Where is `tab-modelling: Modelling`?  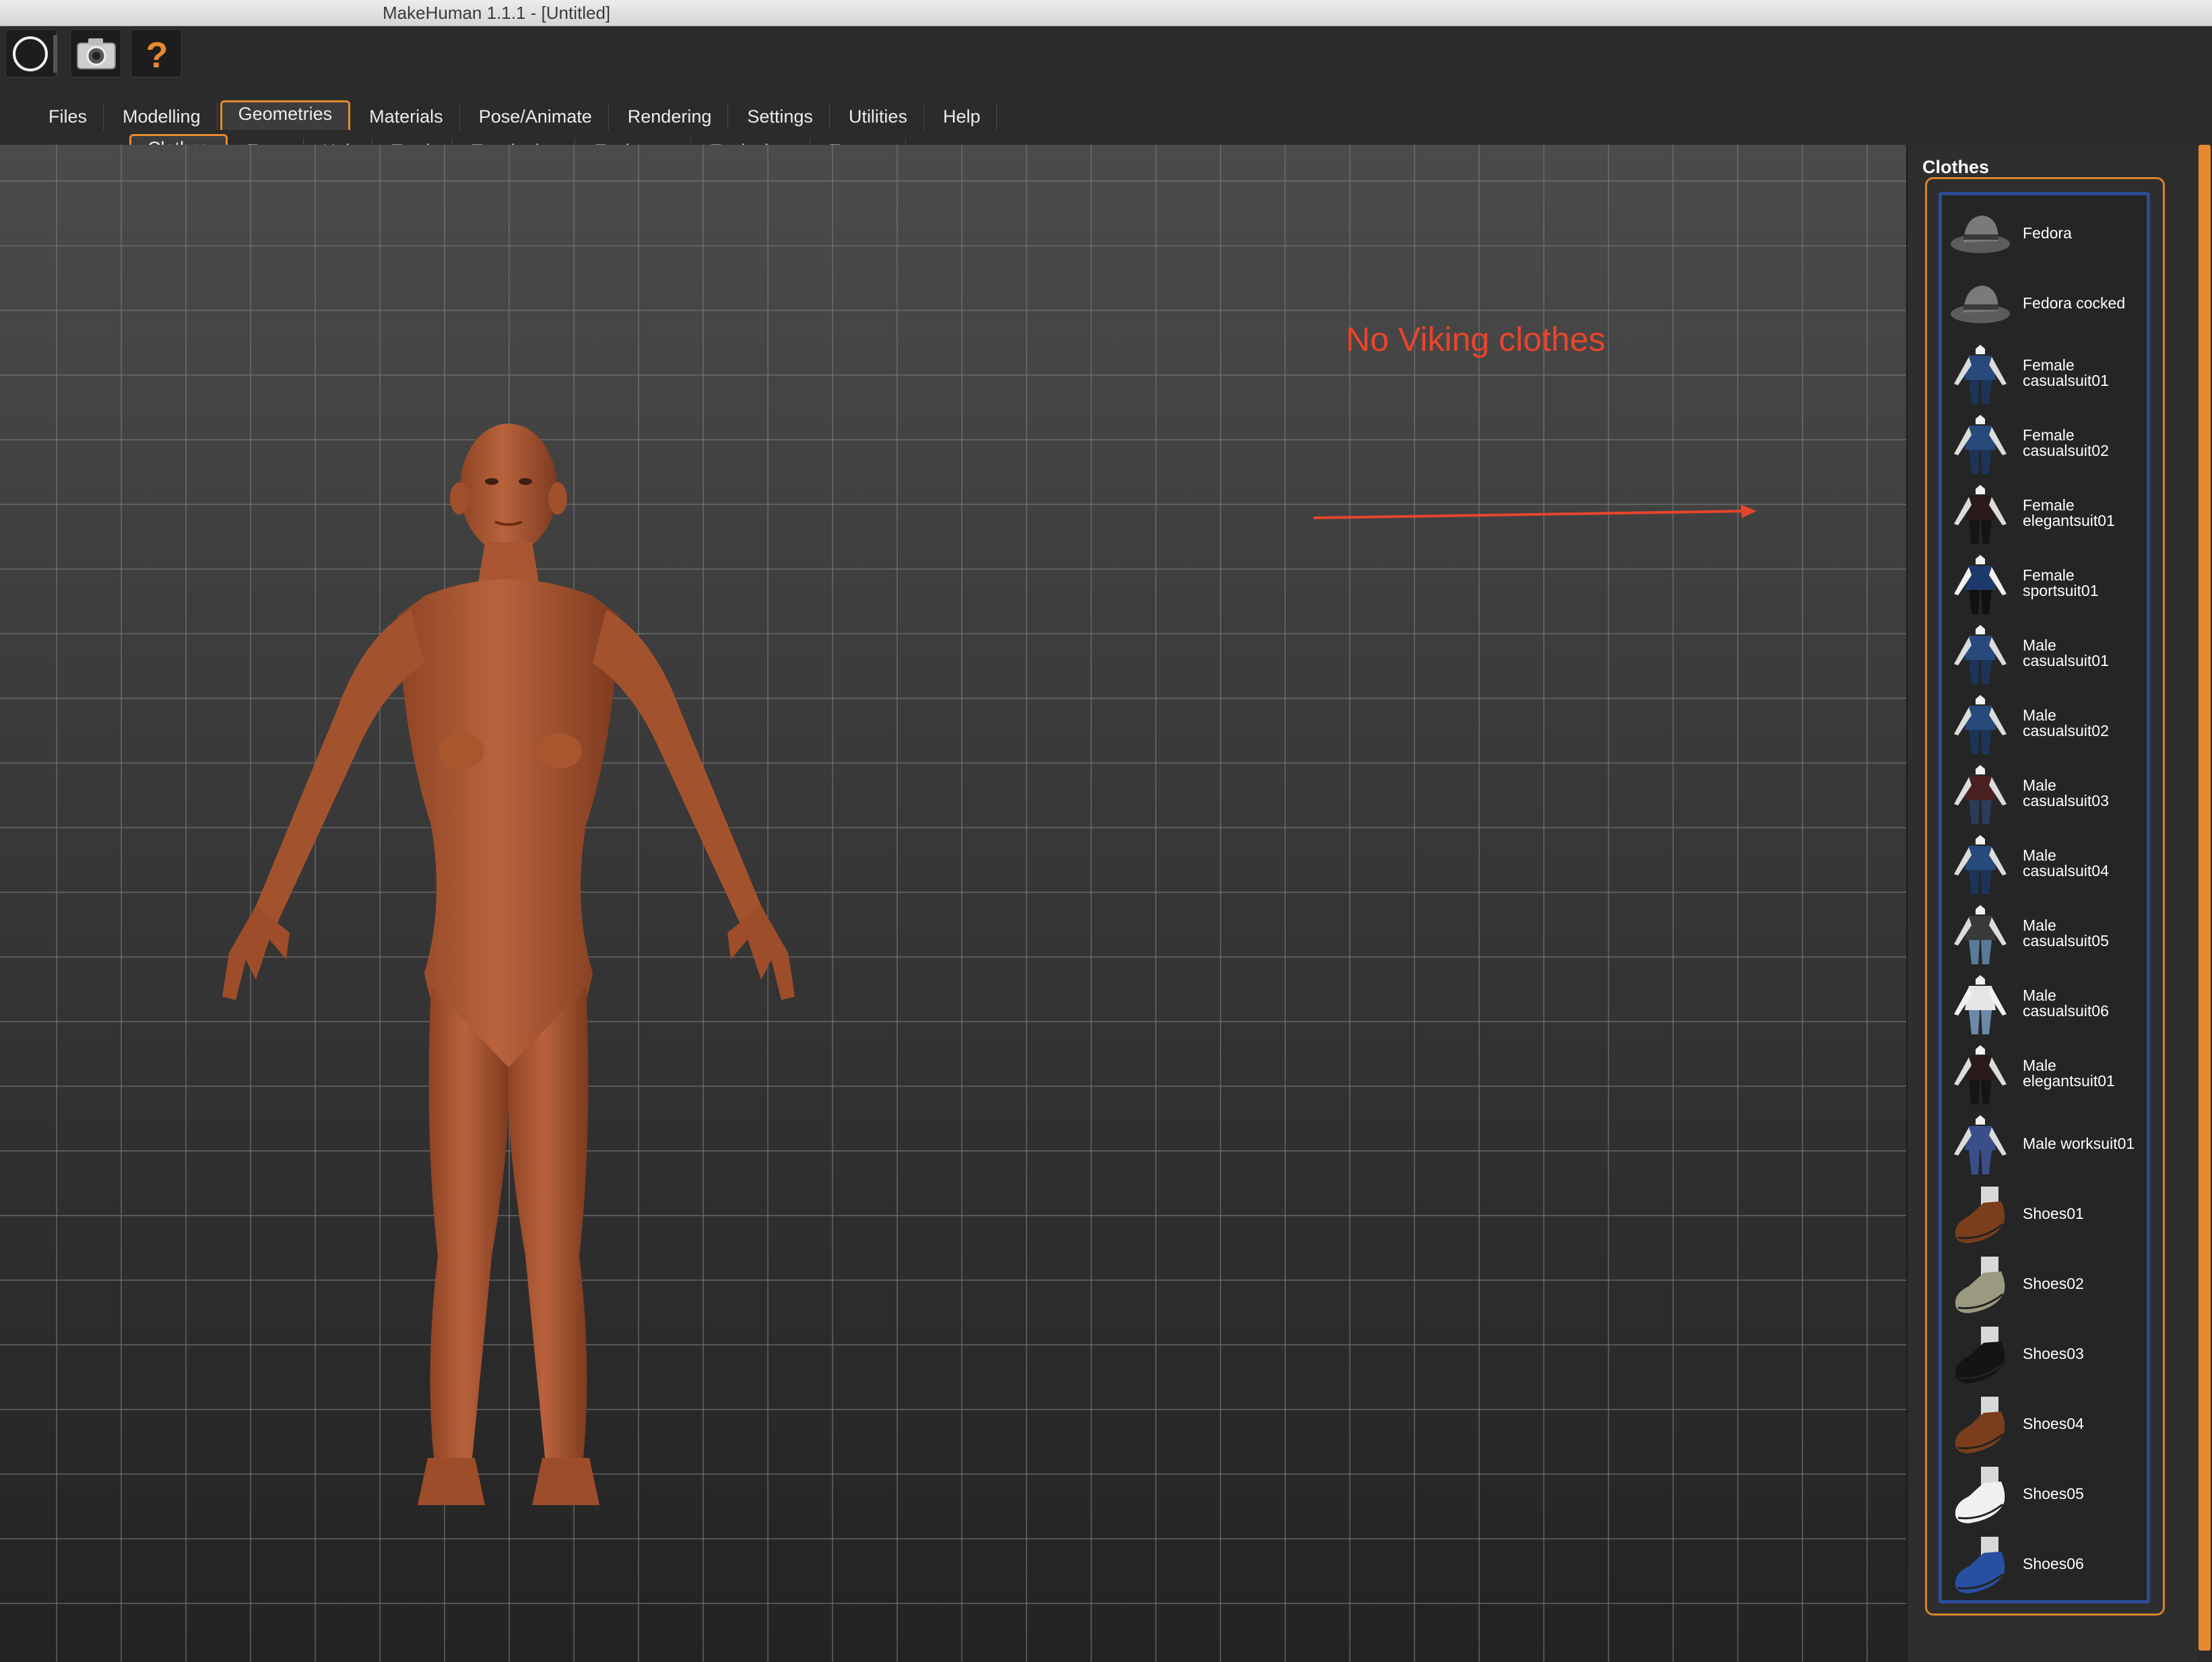
tab-modelling: Modelling is located at coordinates (162, 116).